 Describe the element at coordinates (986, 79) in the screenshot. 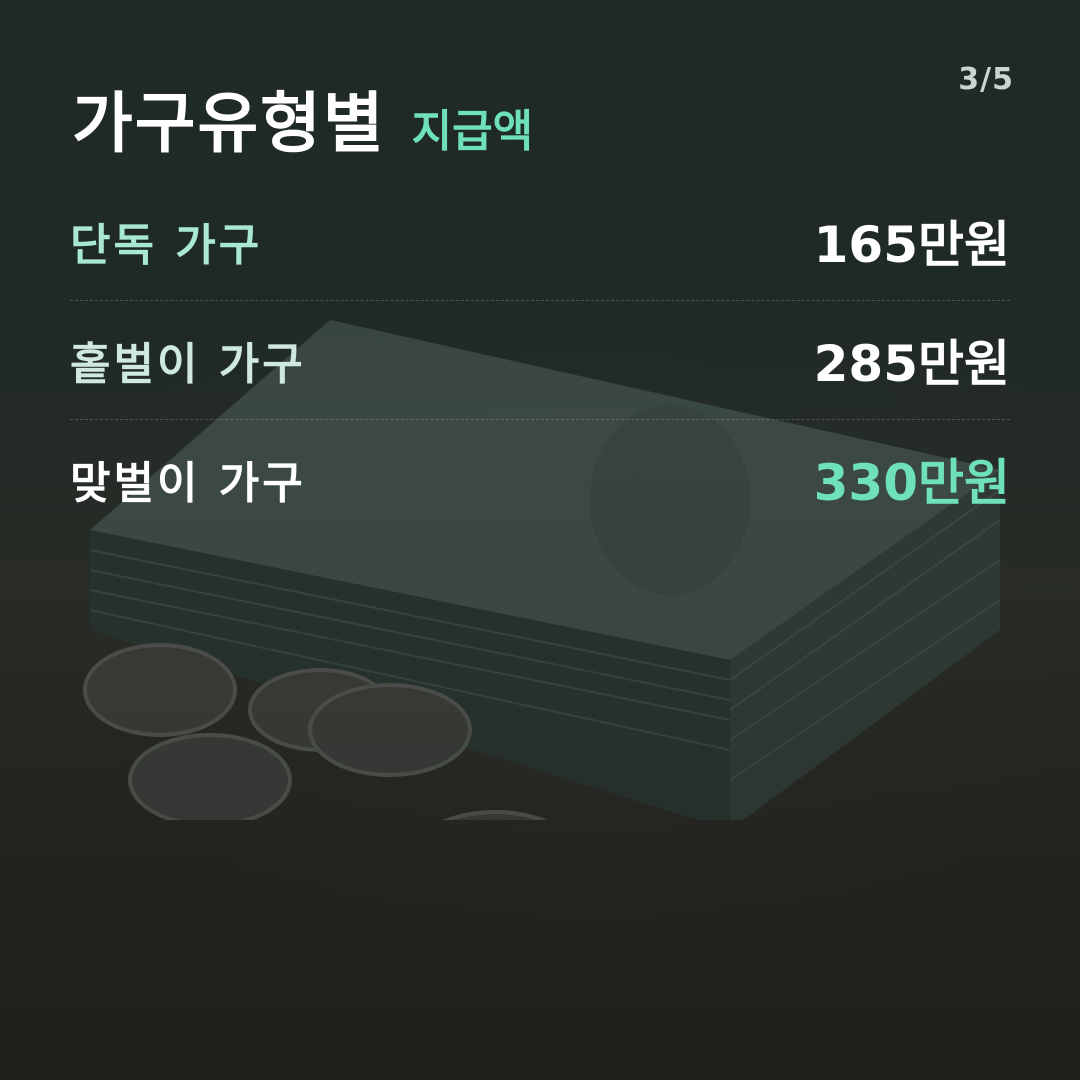

I see `page-indicator: 3/5` at that location.